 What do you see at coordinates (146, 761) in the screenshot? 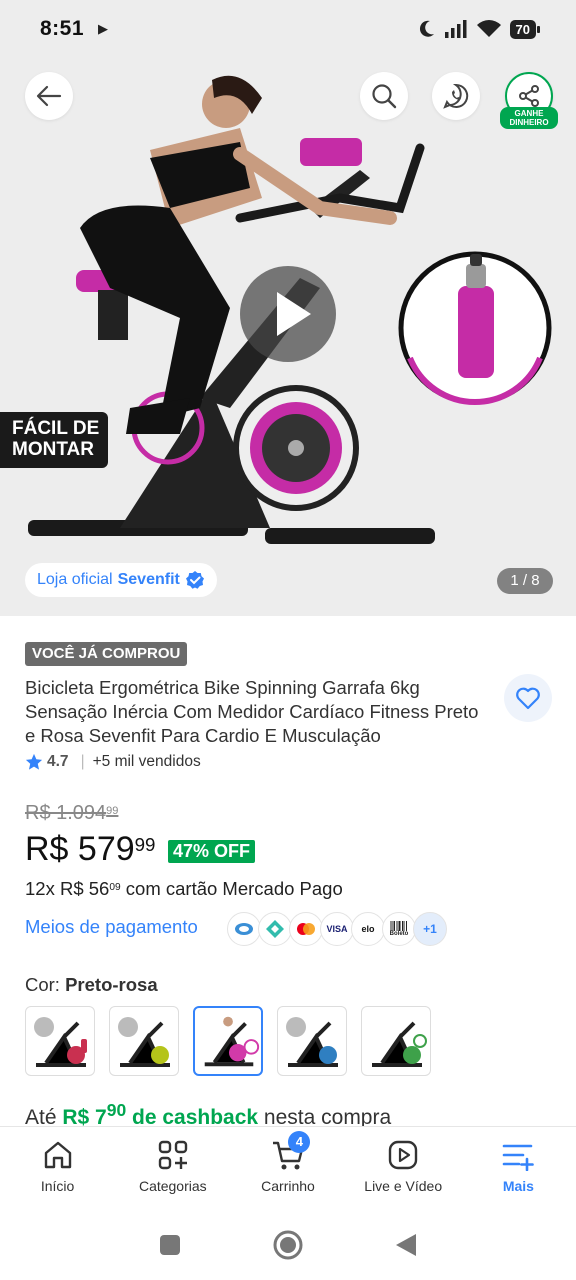
I see `sold-count: +5 mil vendidos` at bounding box center [146, 761].